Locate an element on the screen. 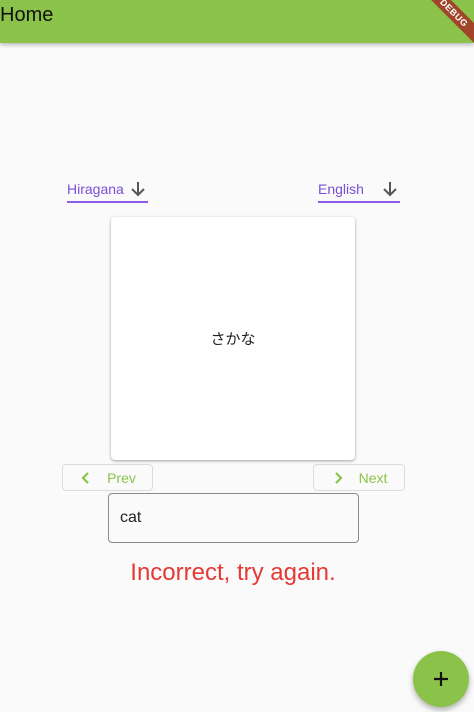 Image resolution: width=474 pixels, height=712 pixels. add-button is located at coordinates (441, 679).